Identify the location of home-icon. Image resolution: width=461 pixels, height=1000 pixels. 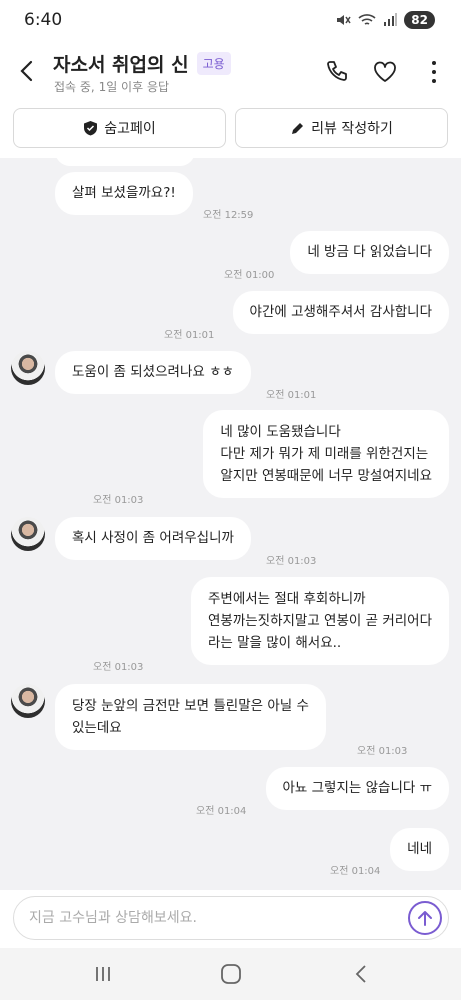
(231, 974).